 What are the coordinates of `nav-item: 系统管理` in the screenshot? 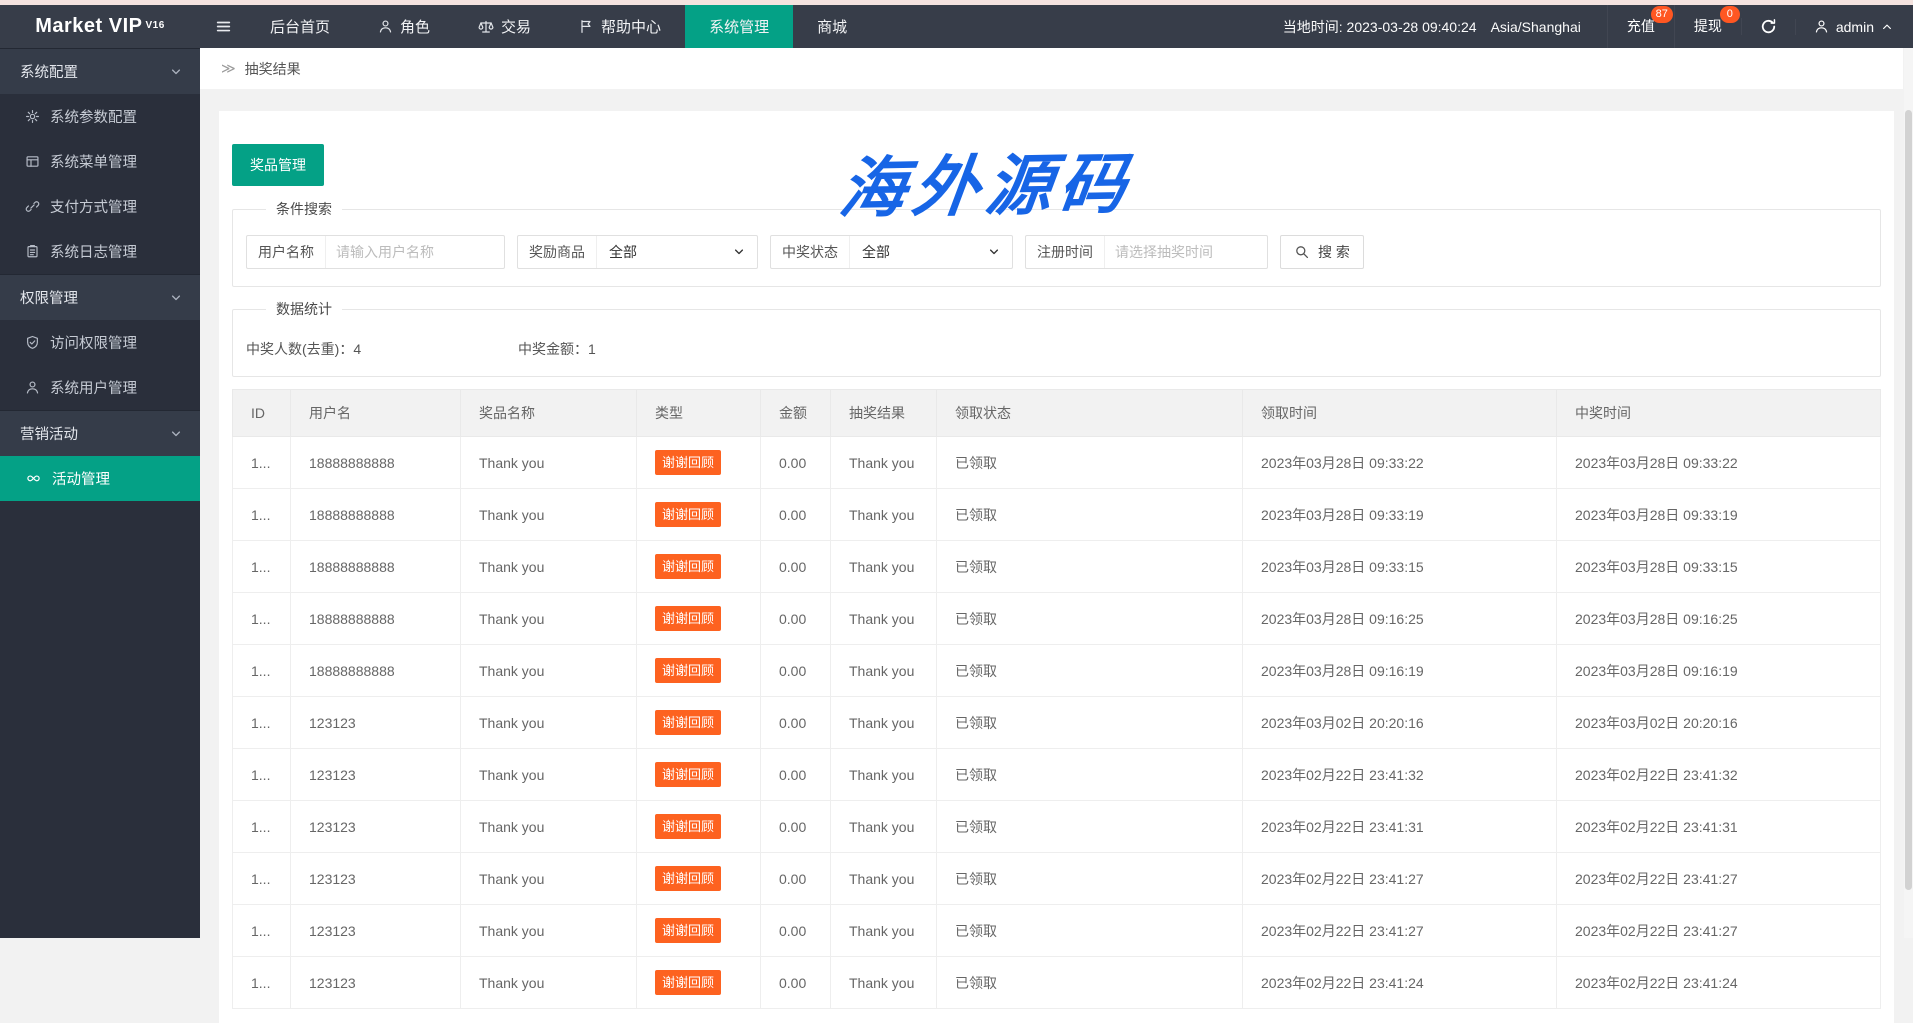 It's located at (739, 26).